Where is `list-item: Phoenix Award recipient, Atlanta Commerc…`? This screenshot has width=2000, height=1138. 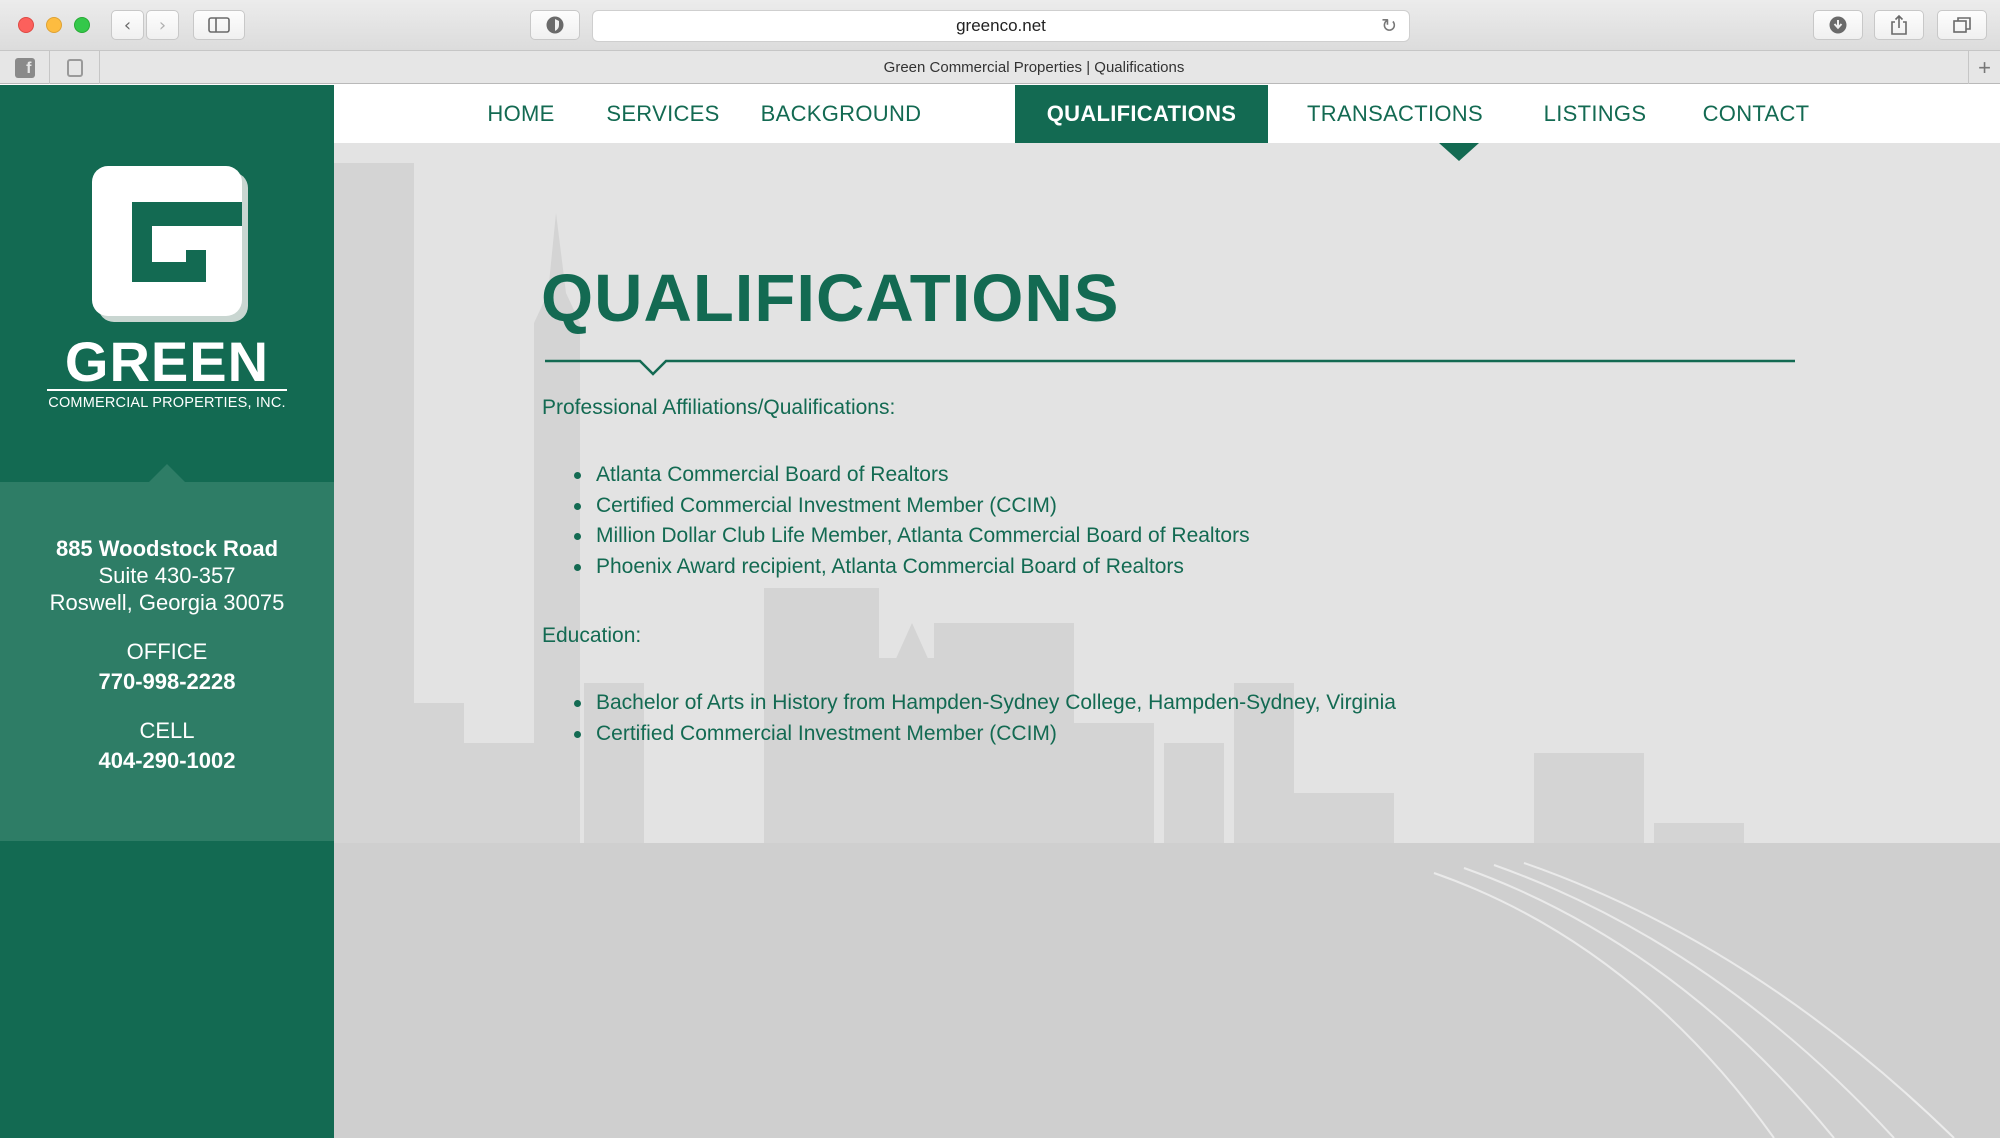 list-item: Phoenix Award recipient, Atlanta Commerc… is located at coordinates (910, 567).